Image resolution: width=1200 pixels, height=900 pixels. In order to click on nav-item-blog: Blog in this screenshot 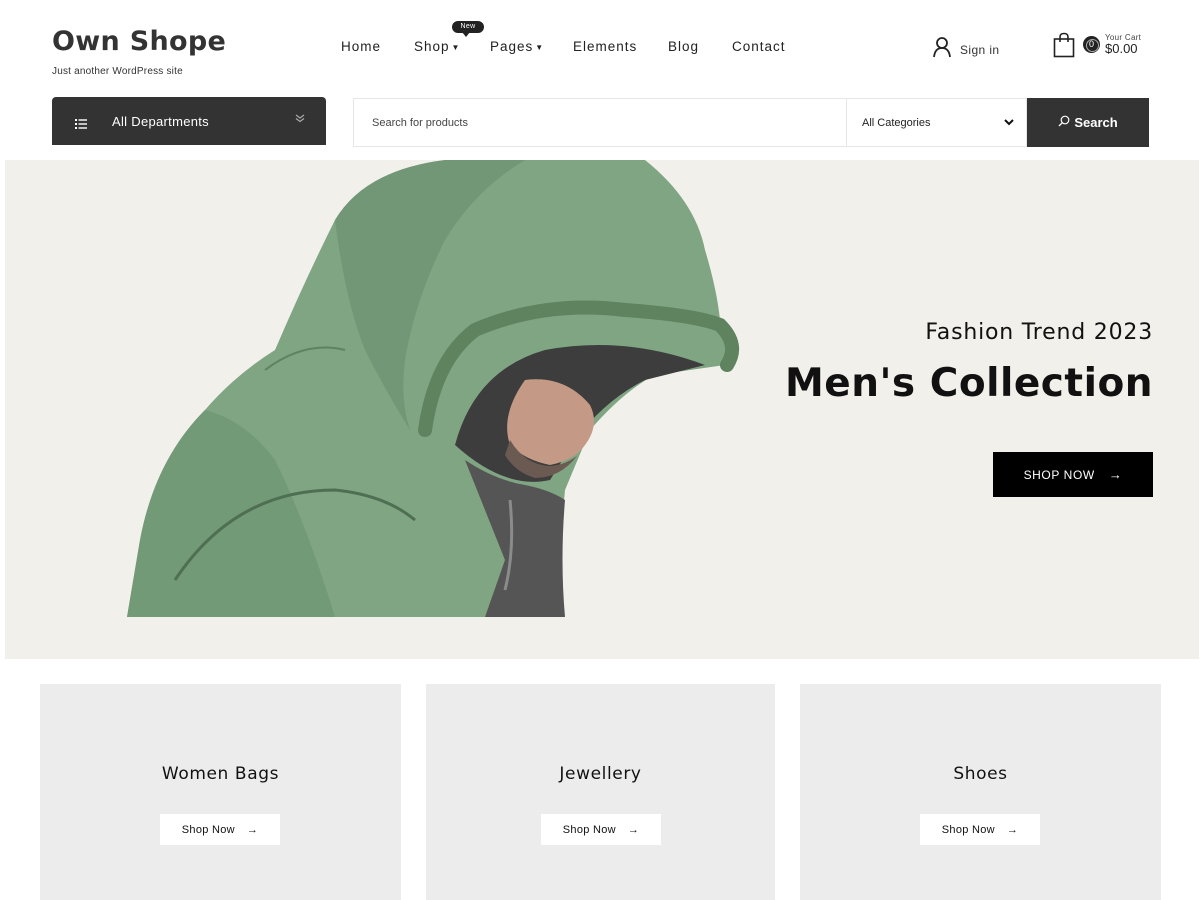, I will do `click(683, 46)`.